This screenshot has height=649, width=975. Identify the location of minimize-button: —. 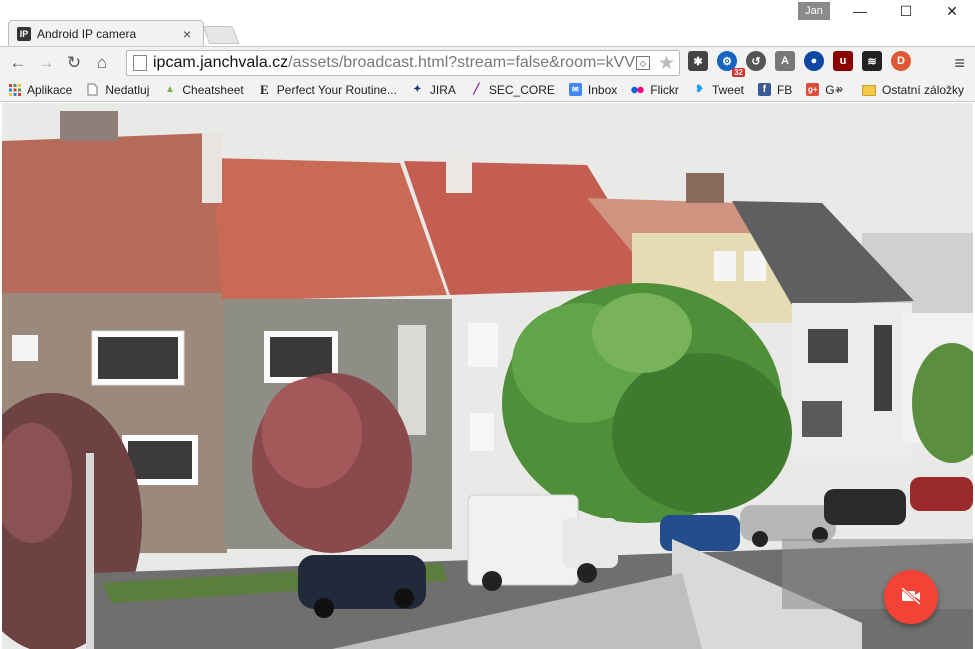
(860, 11).